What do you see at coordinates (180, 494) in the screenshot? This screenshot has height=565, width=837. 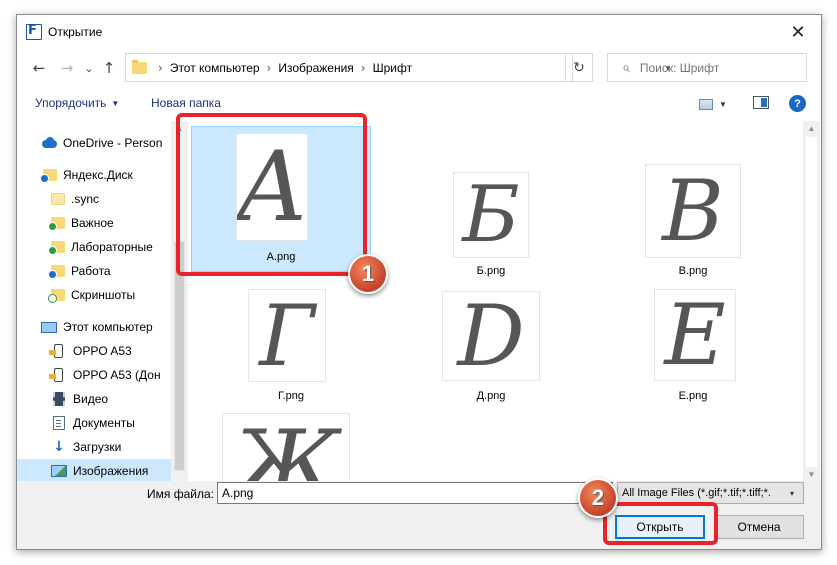 I see `filename-label: Имя файла:` at bounding box center [180, 494].